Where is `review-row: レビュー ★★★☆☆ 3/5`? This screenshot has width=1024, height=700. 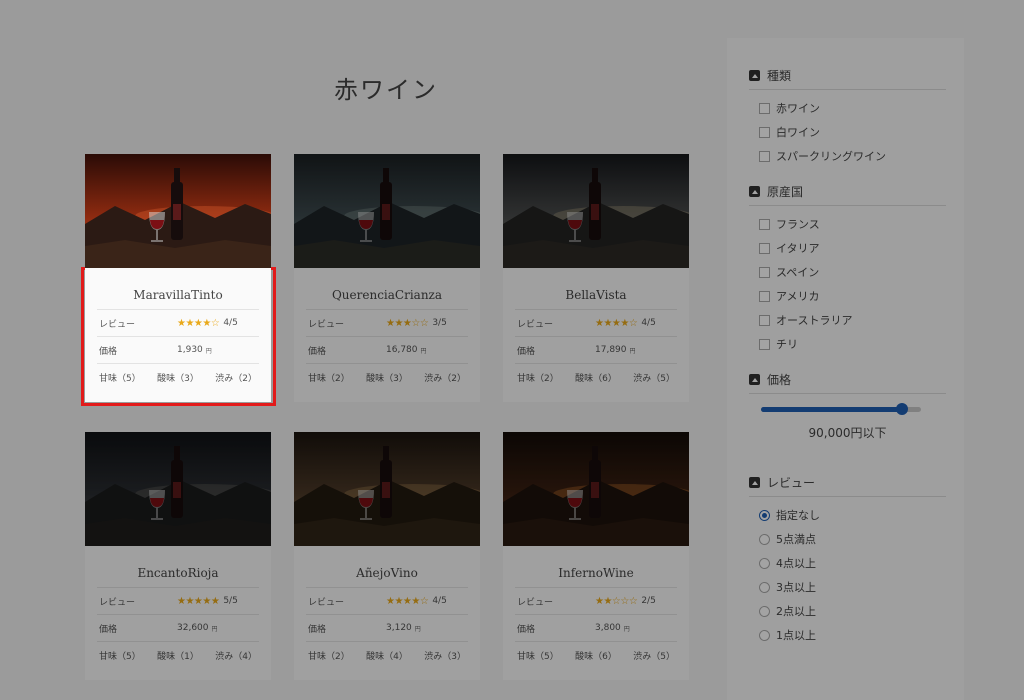 review-row: レビュー ★★★☆☆ 3/5 is located at coordinates (387, 323).